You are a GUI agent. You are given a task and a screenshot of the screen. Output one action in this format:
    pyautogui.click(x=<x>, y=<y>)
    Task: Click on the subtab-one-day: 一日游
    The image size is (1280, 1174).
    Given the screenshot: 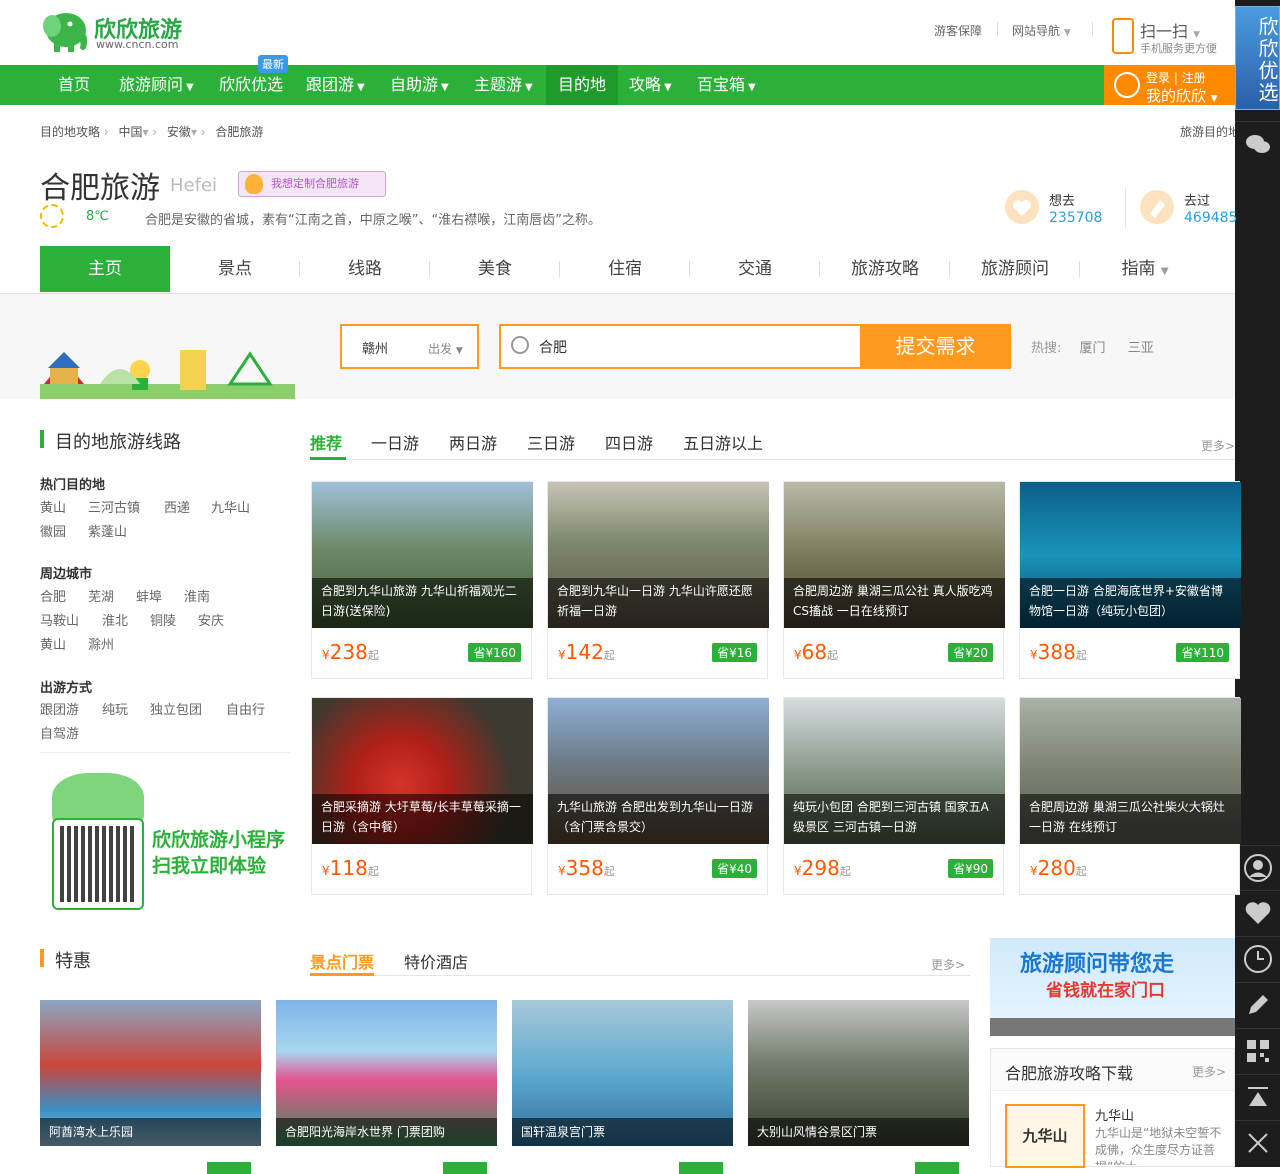 What is the action you would take?
    pyautogui.click(x=395, y=442)
    